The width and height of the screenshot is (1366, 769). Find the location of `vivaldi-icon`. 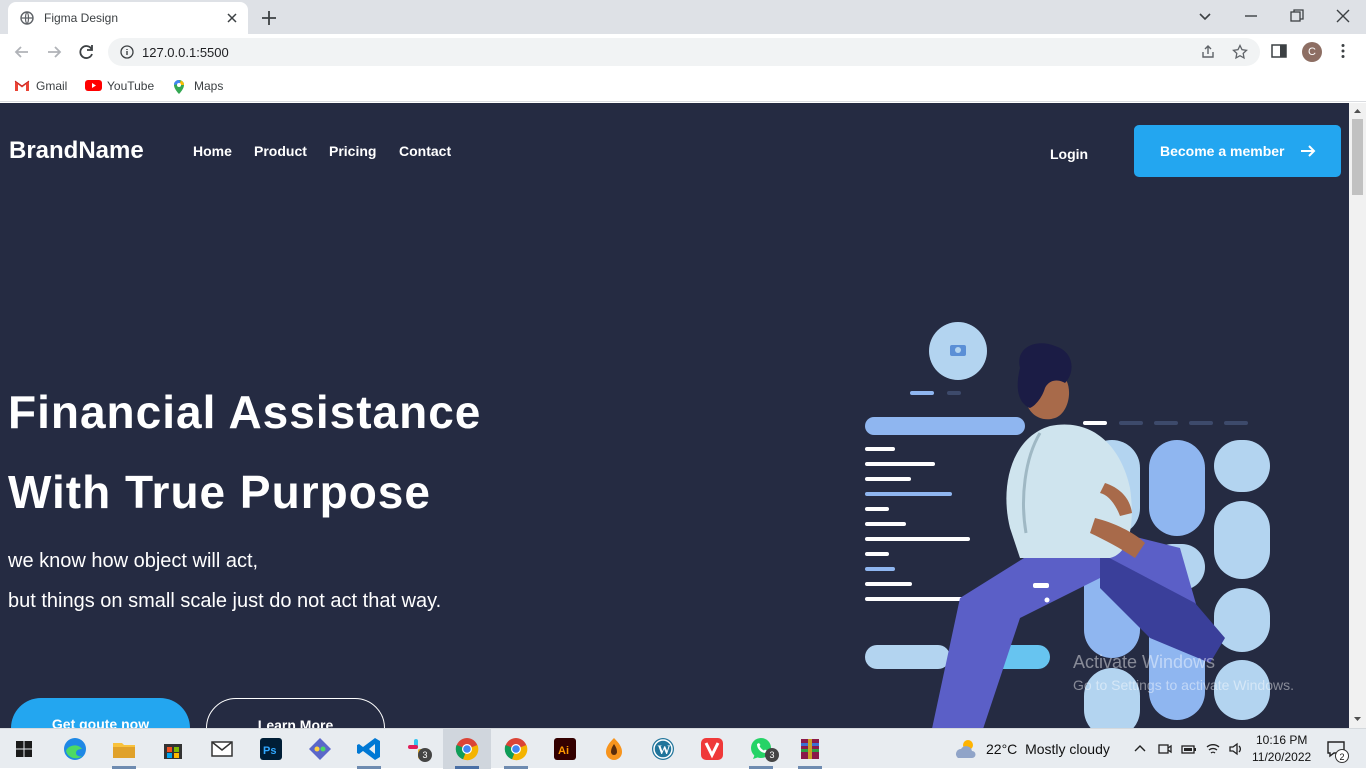

vivaldi-icon is located at coordinates (712, 749).